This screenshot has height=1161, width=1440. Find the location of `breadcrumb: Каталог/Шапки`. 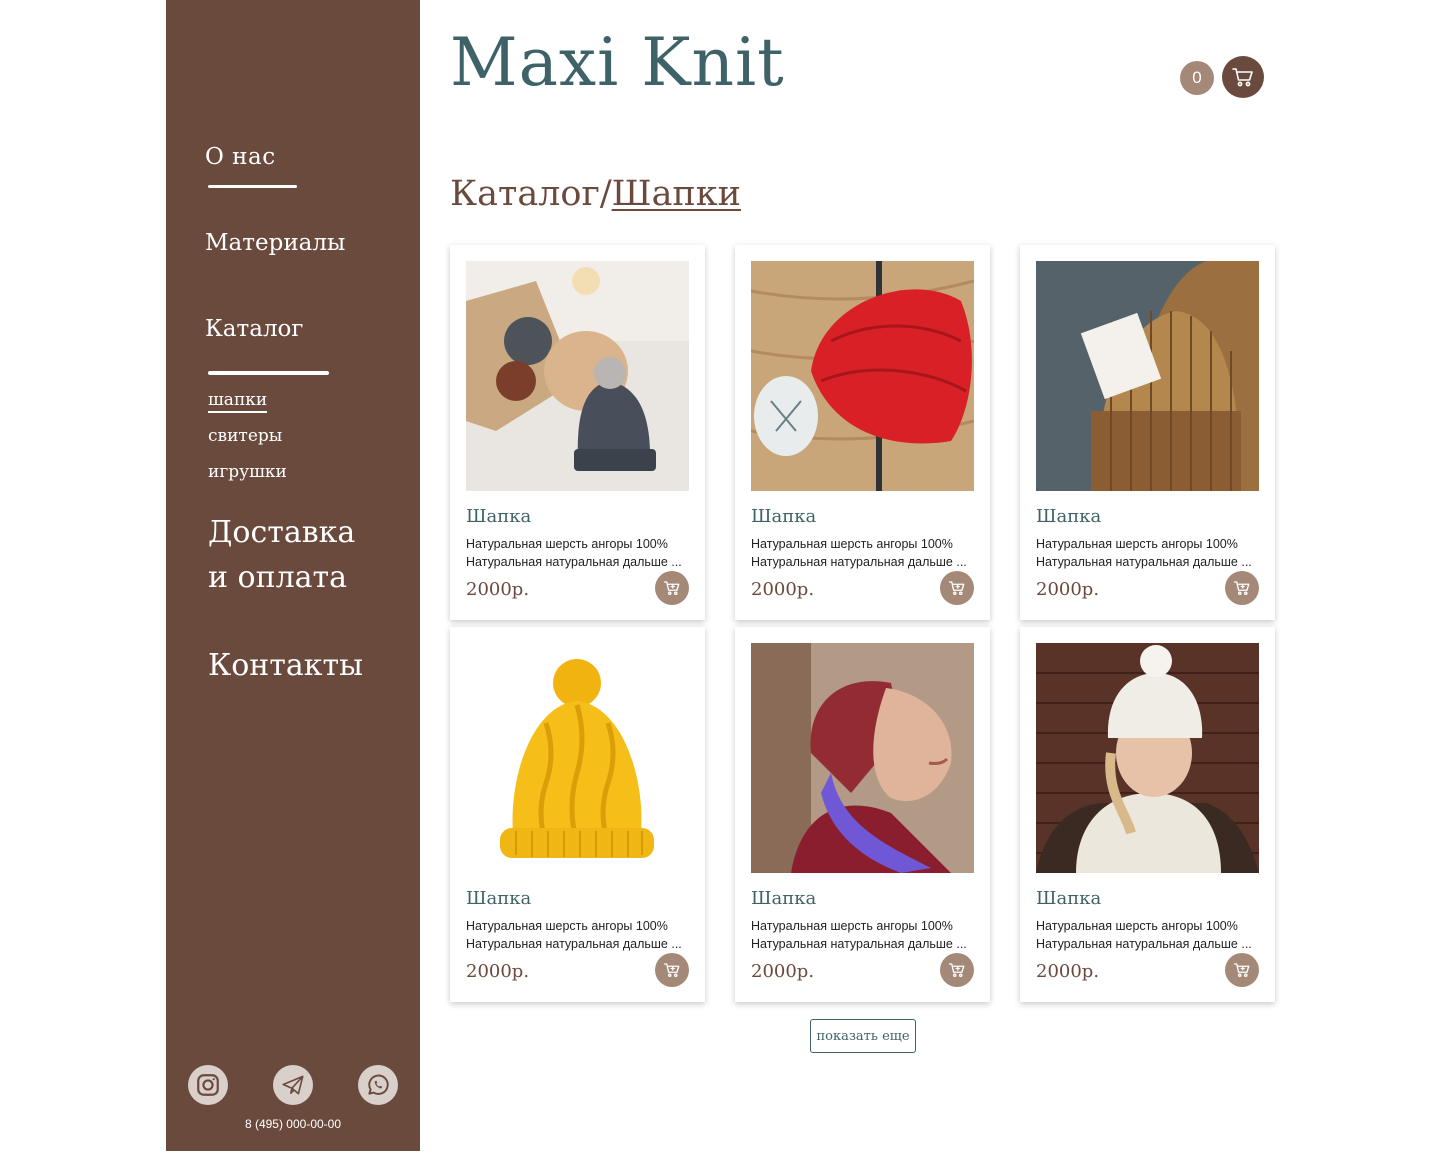

breadcrumb: Каталог/Шапки is located at coordinates (595, 194).